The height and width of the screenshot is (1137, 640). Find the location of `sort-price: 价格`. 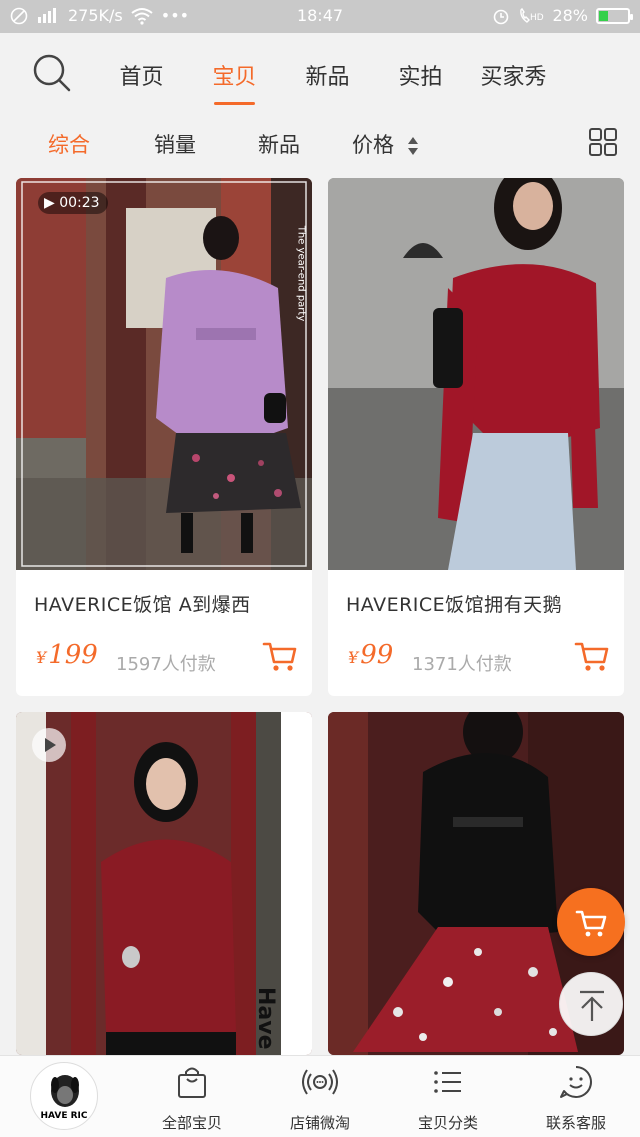

sort-price: 价格 is located at coordinates (385, 144).